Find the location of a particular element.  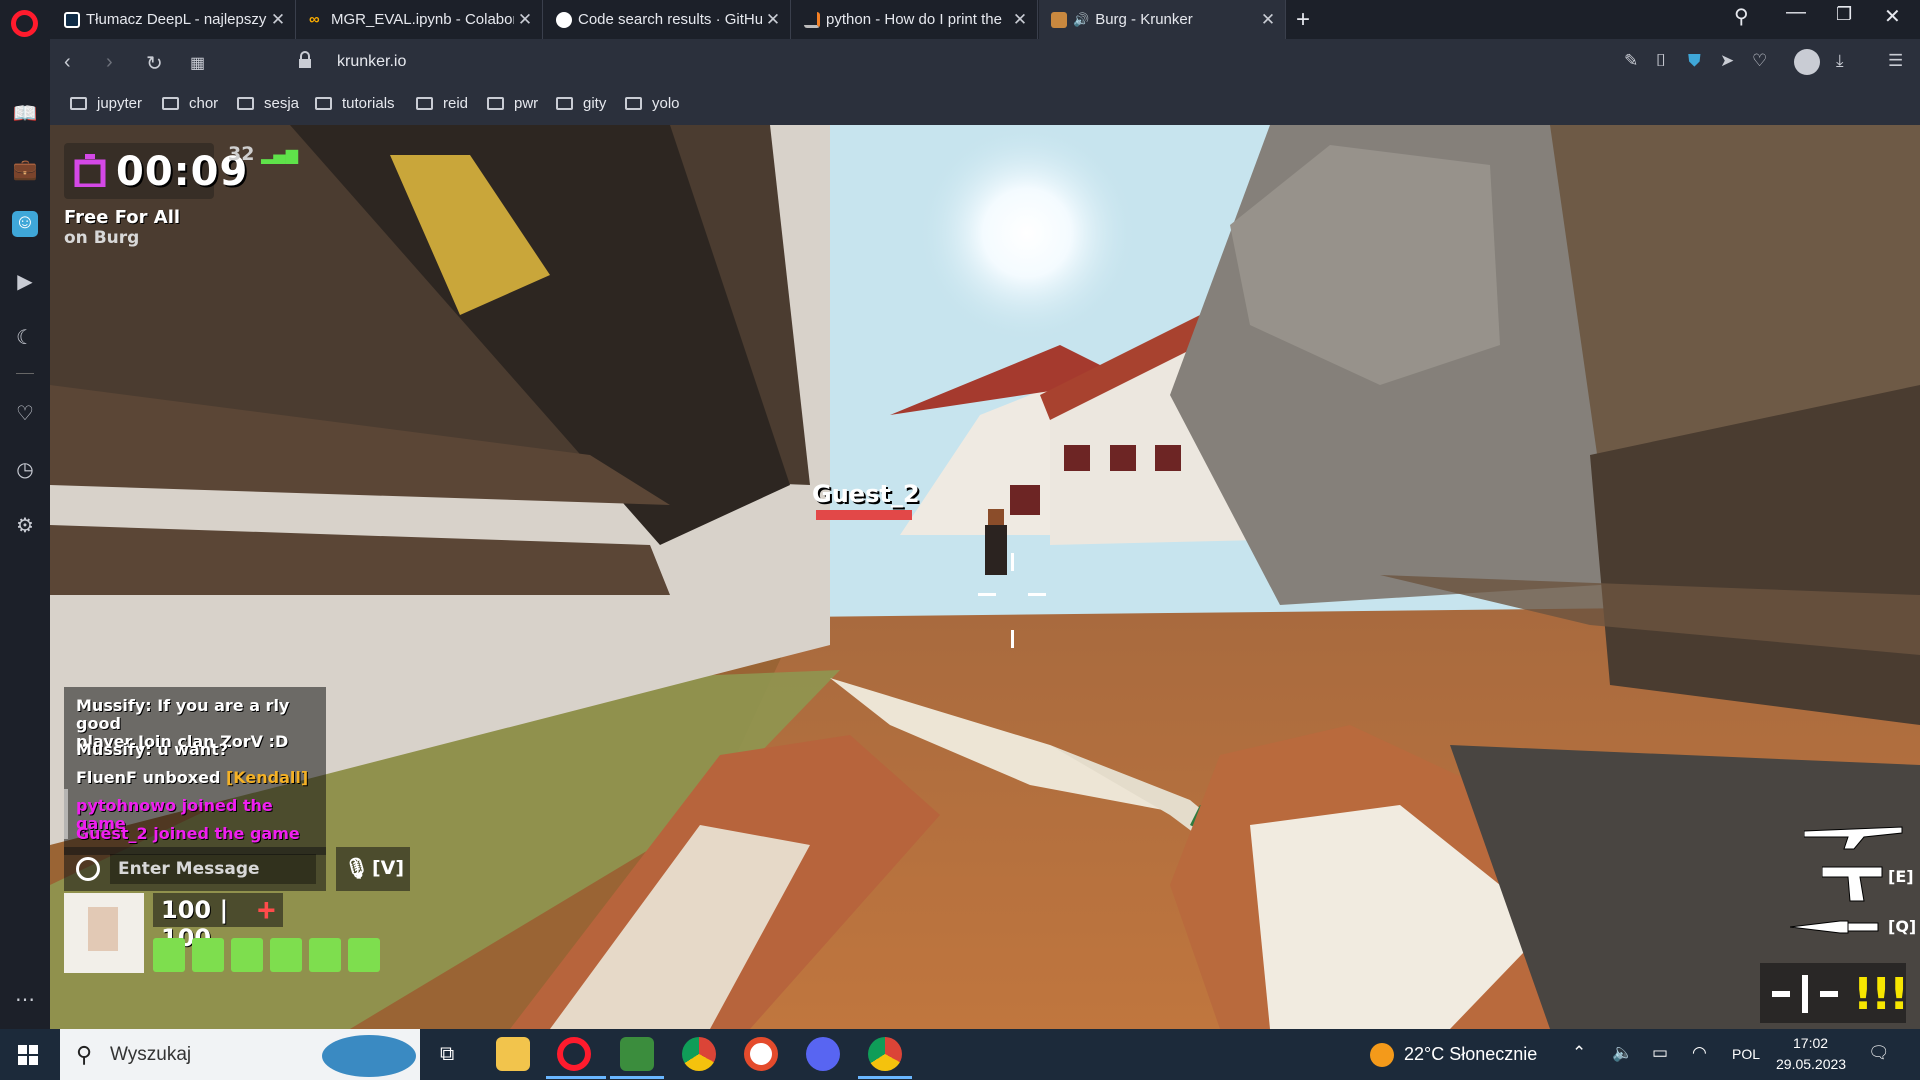

chrome-canary-icon is located at coordinates (761, 1054).